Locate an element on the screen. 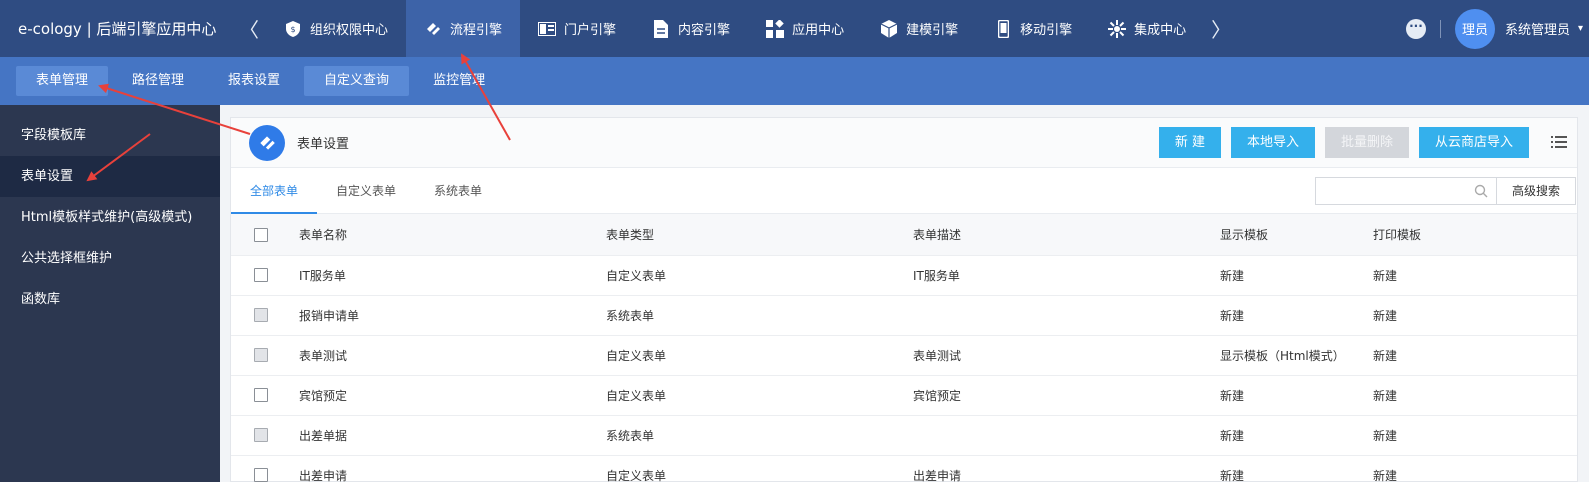  form-name: 表单测试 is located at coordinates (452, 355).